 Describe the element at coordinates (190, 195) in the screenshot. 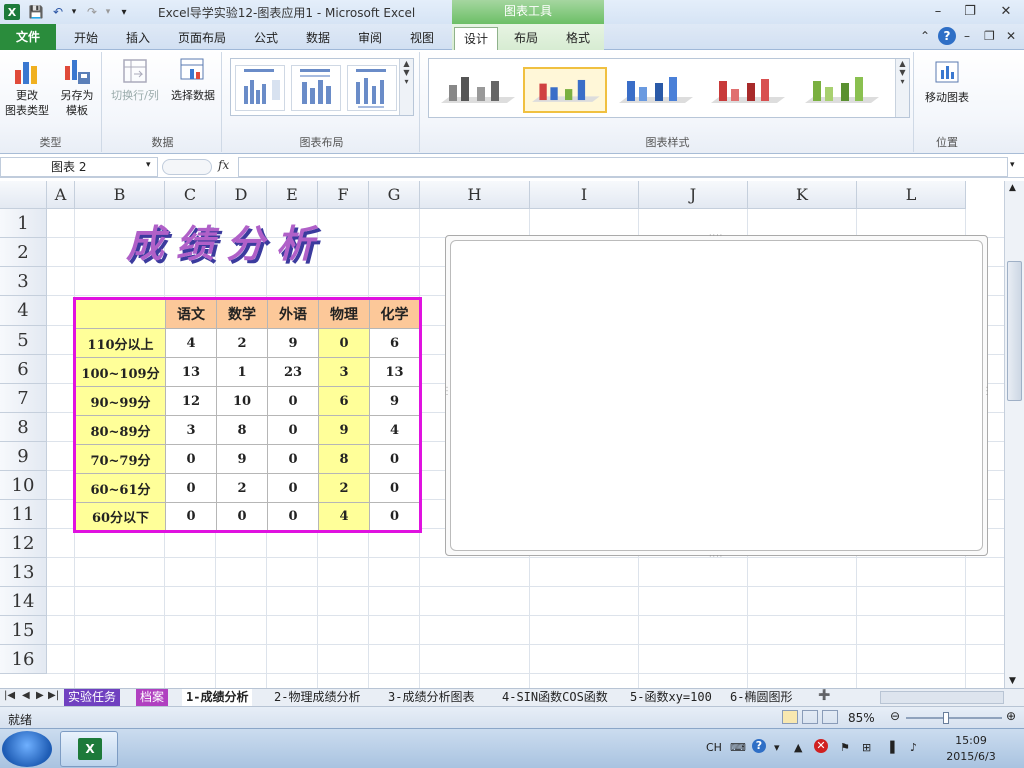

I see `column-header-c: C` at that location.